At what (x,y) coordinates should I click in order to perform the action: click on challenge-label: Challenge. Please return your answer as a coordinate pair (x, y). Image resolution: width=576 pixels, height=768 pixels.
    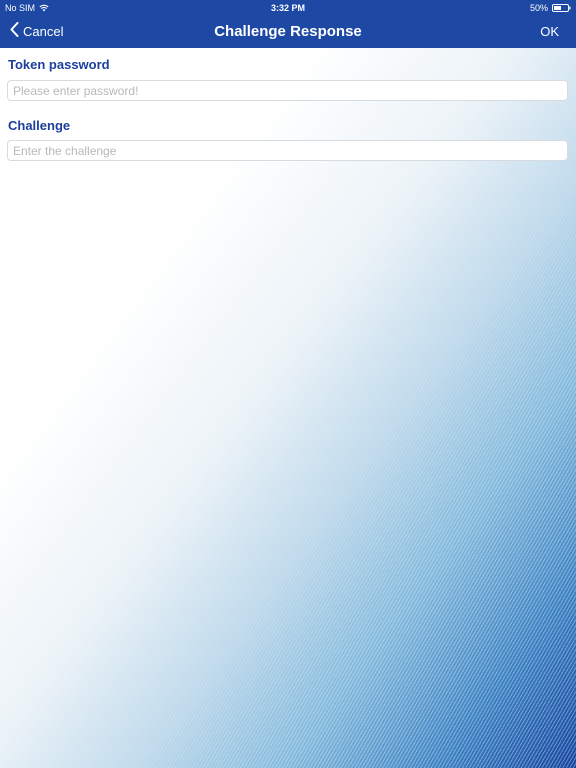
    Looking at the image, I should click on (39, 125).